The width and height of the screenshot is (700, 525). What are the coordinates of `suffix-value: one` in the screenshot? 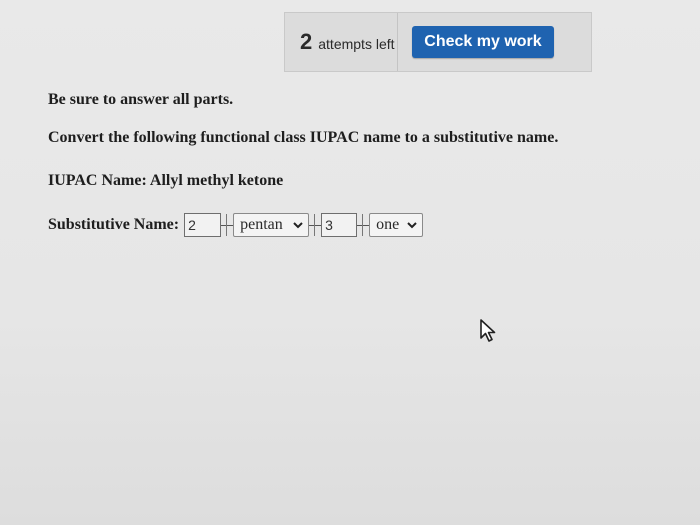 It's located at (388, 224).